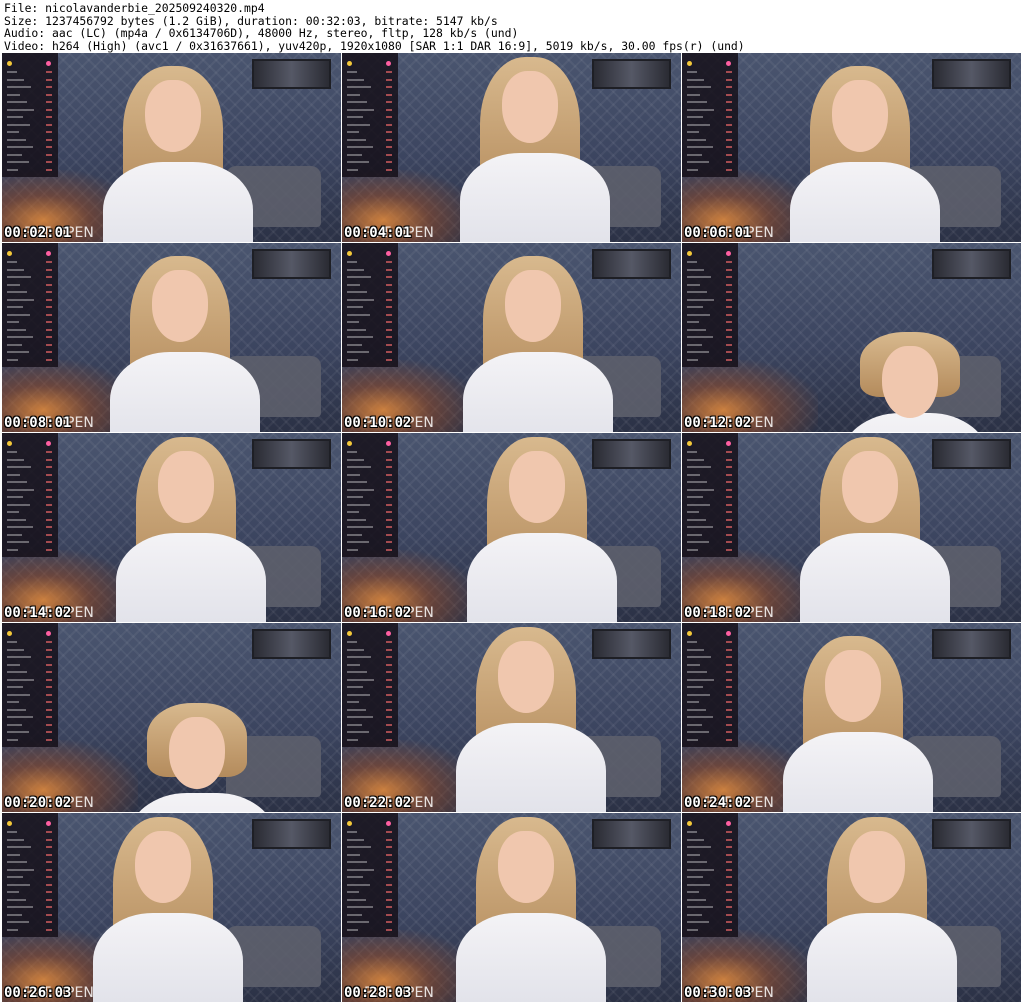  What do you see at coordinates (38, 423) in the screenshot?
I see `frame-timestamp: 00:08:01` at bounding box center [38, 423].